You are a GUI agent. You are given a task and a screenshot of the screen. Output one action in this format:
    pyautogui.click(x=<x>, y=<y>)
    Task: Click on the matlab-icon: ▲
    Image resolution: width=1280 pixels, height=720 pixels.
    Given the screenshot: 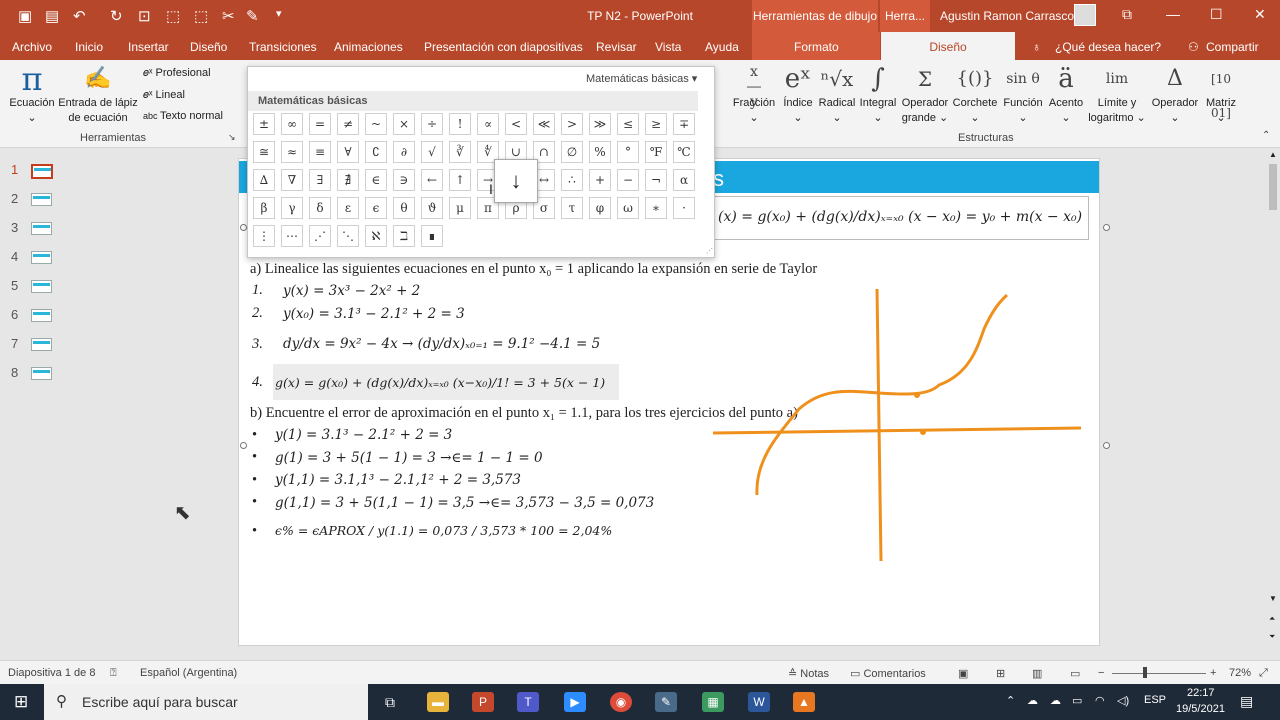 What is the action you would take?
    pyautogui.click(x=804, y=702)
    